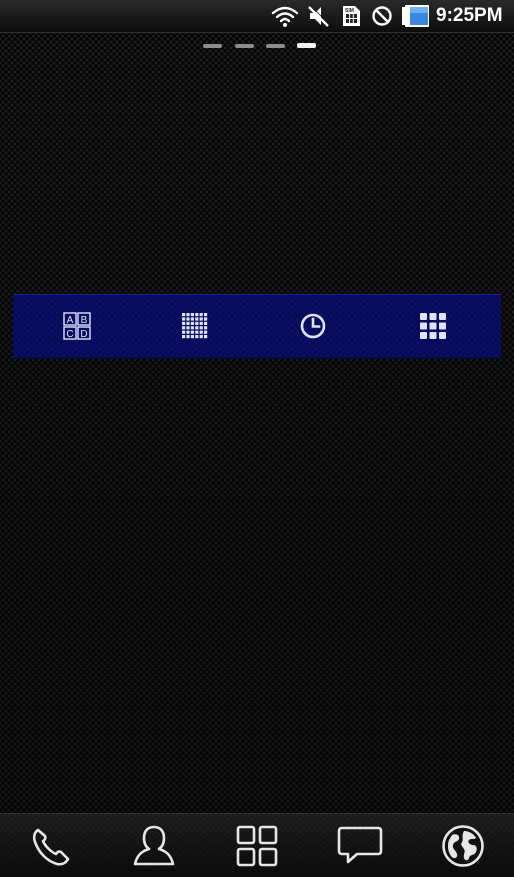  I want to click on dock-app-drawer-button, so click(257, 845).